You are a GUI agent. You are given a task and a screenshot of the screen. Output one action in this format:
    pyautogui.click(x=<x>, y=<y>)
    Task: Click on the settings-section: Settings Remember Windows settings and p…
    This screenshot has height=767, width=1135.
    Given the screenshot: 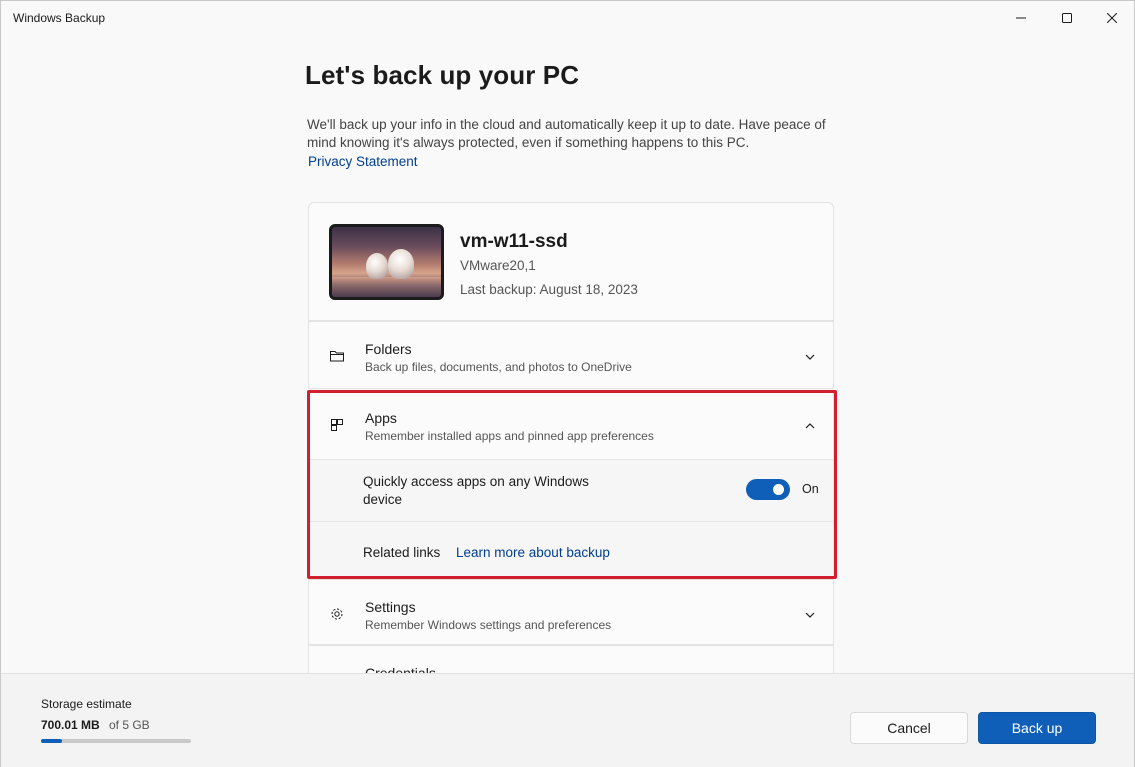 What is the action you would take?
    pyautogui.click(x=571, y=612)
    